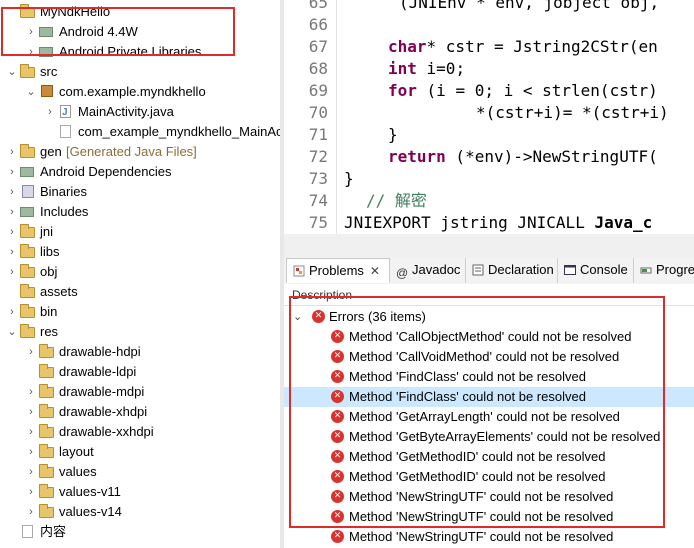  I want to click on tree-item: › Binaries, so click(140, 192).